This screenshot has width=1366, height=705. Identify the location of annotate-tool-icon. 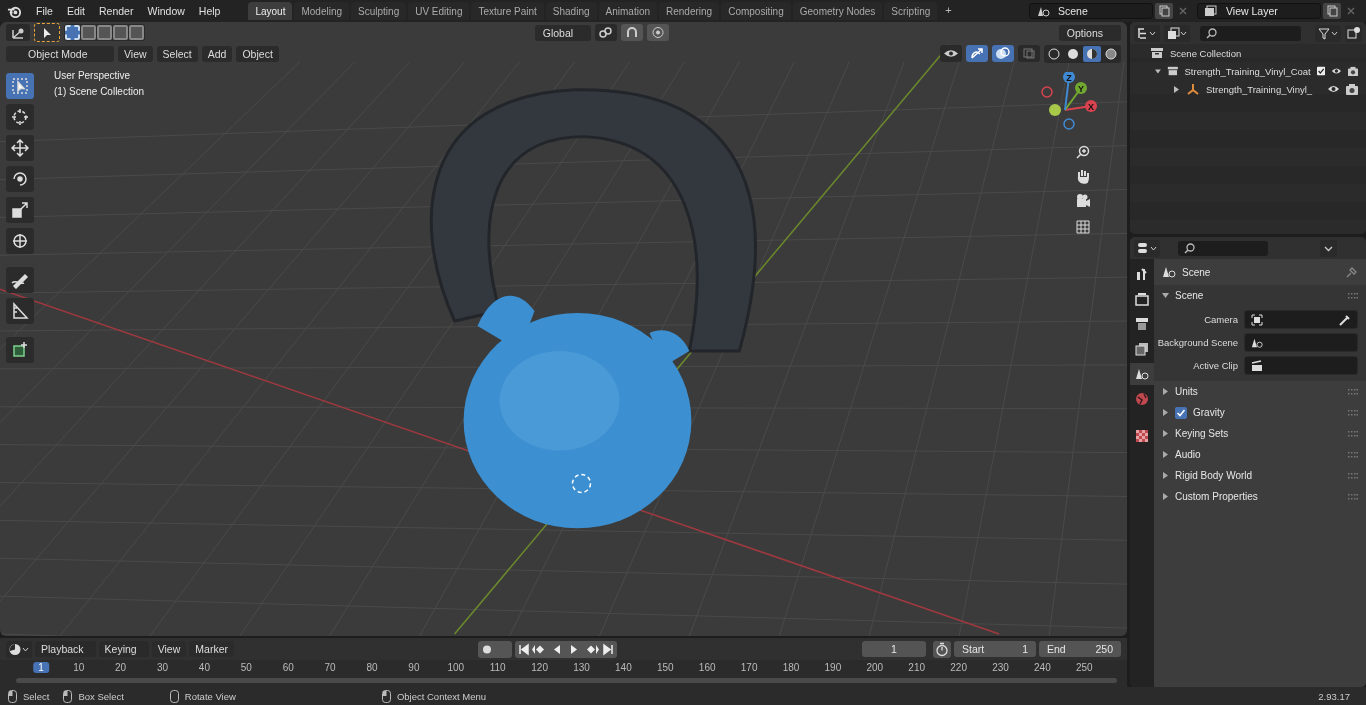
(20, 280).